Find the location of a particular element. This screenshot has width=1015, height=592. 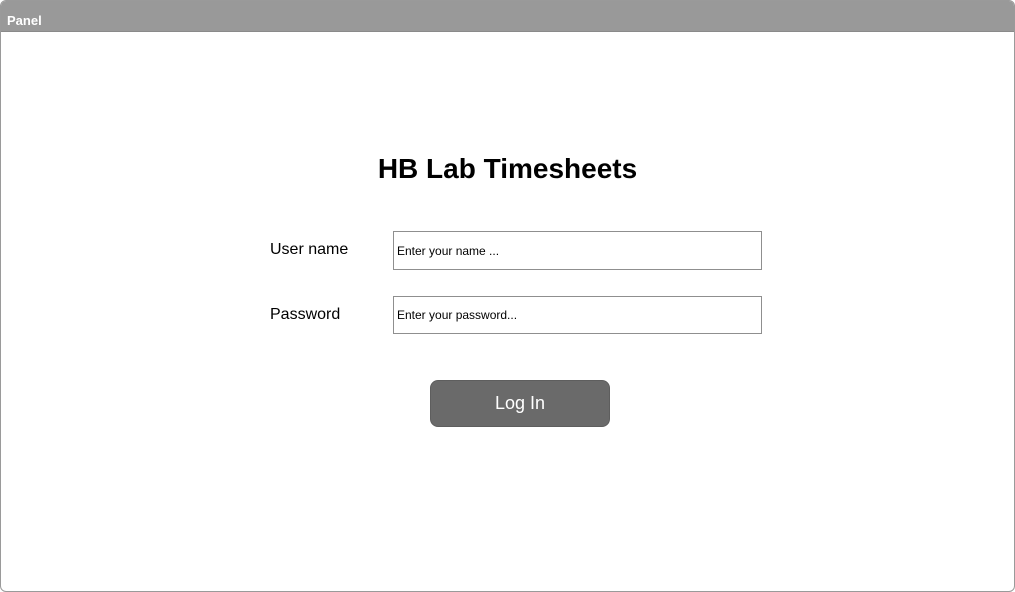

page-title: HB Lab Timesheets is located at coordinates (507, 168).